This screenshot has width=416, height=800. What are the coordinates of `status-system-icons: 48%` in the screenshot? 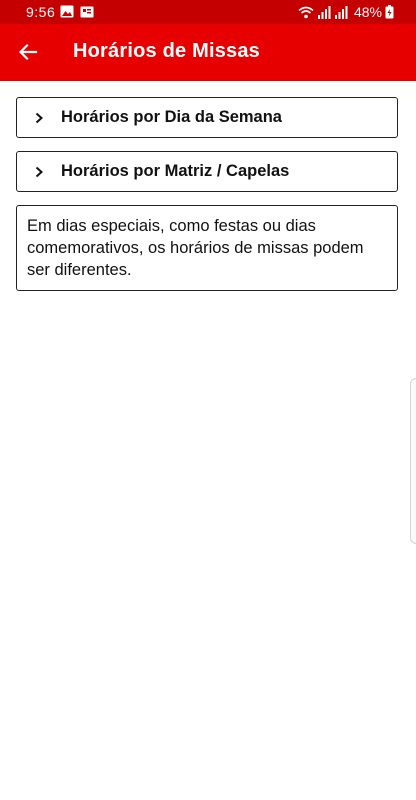 It's located at (346, 12).